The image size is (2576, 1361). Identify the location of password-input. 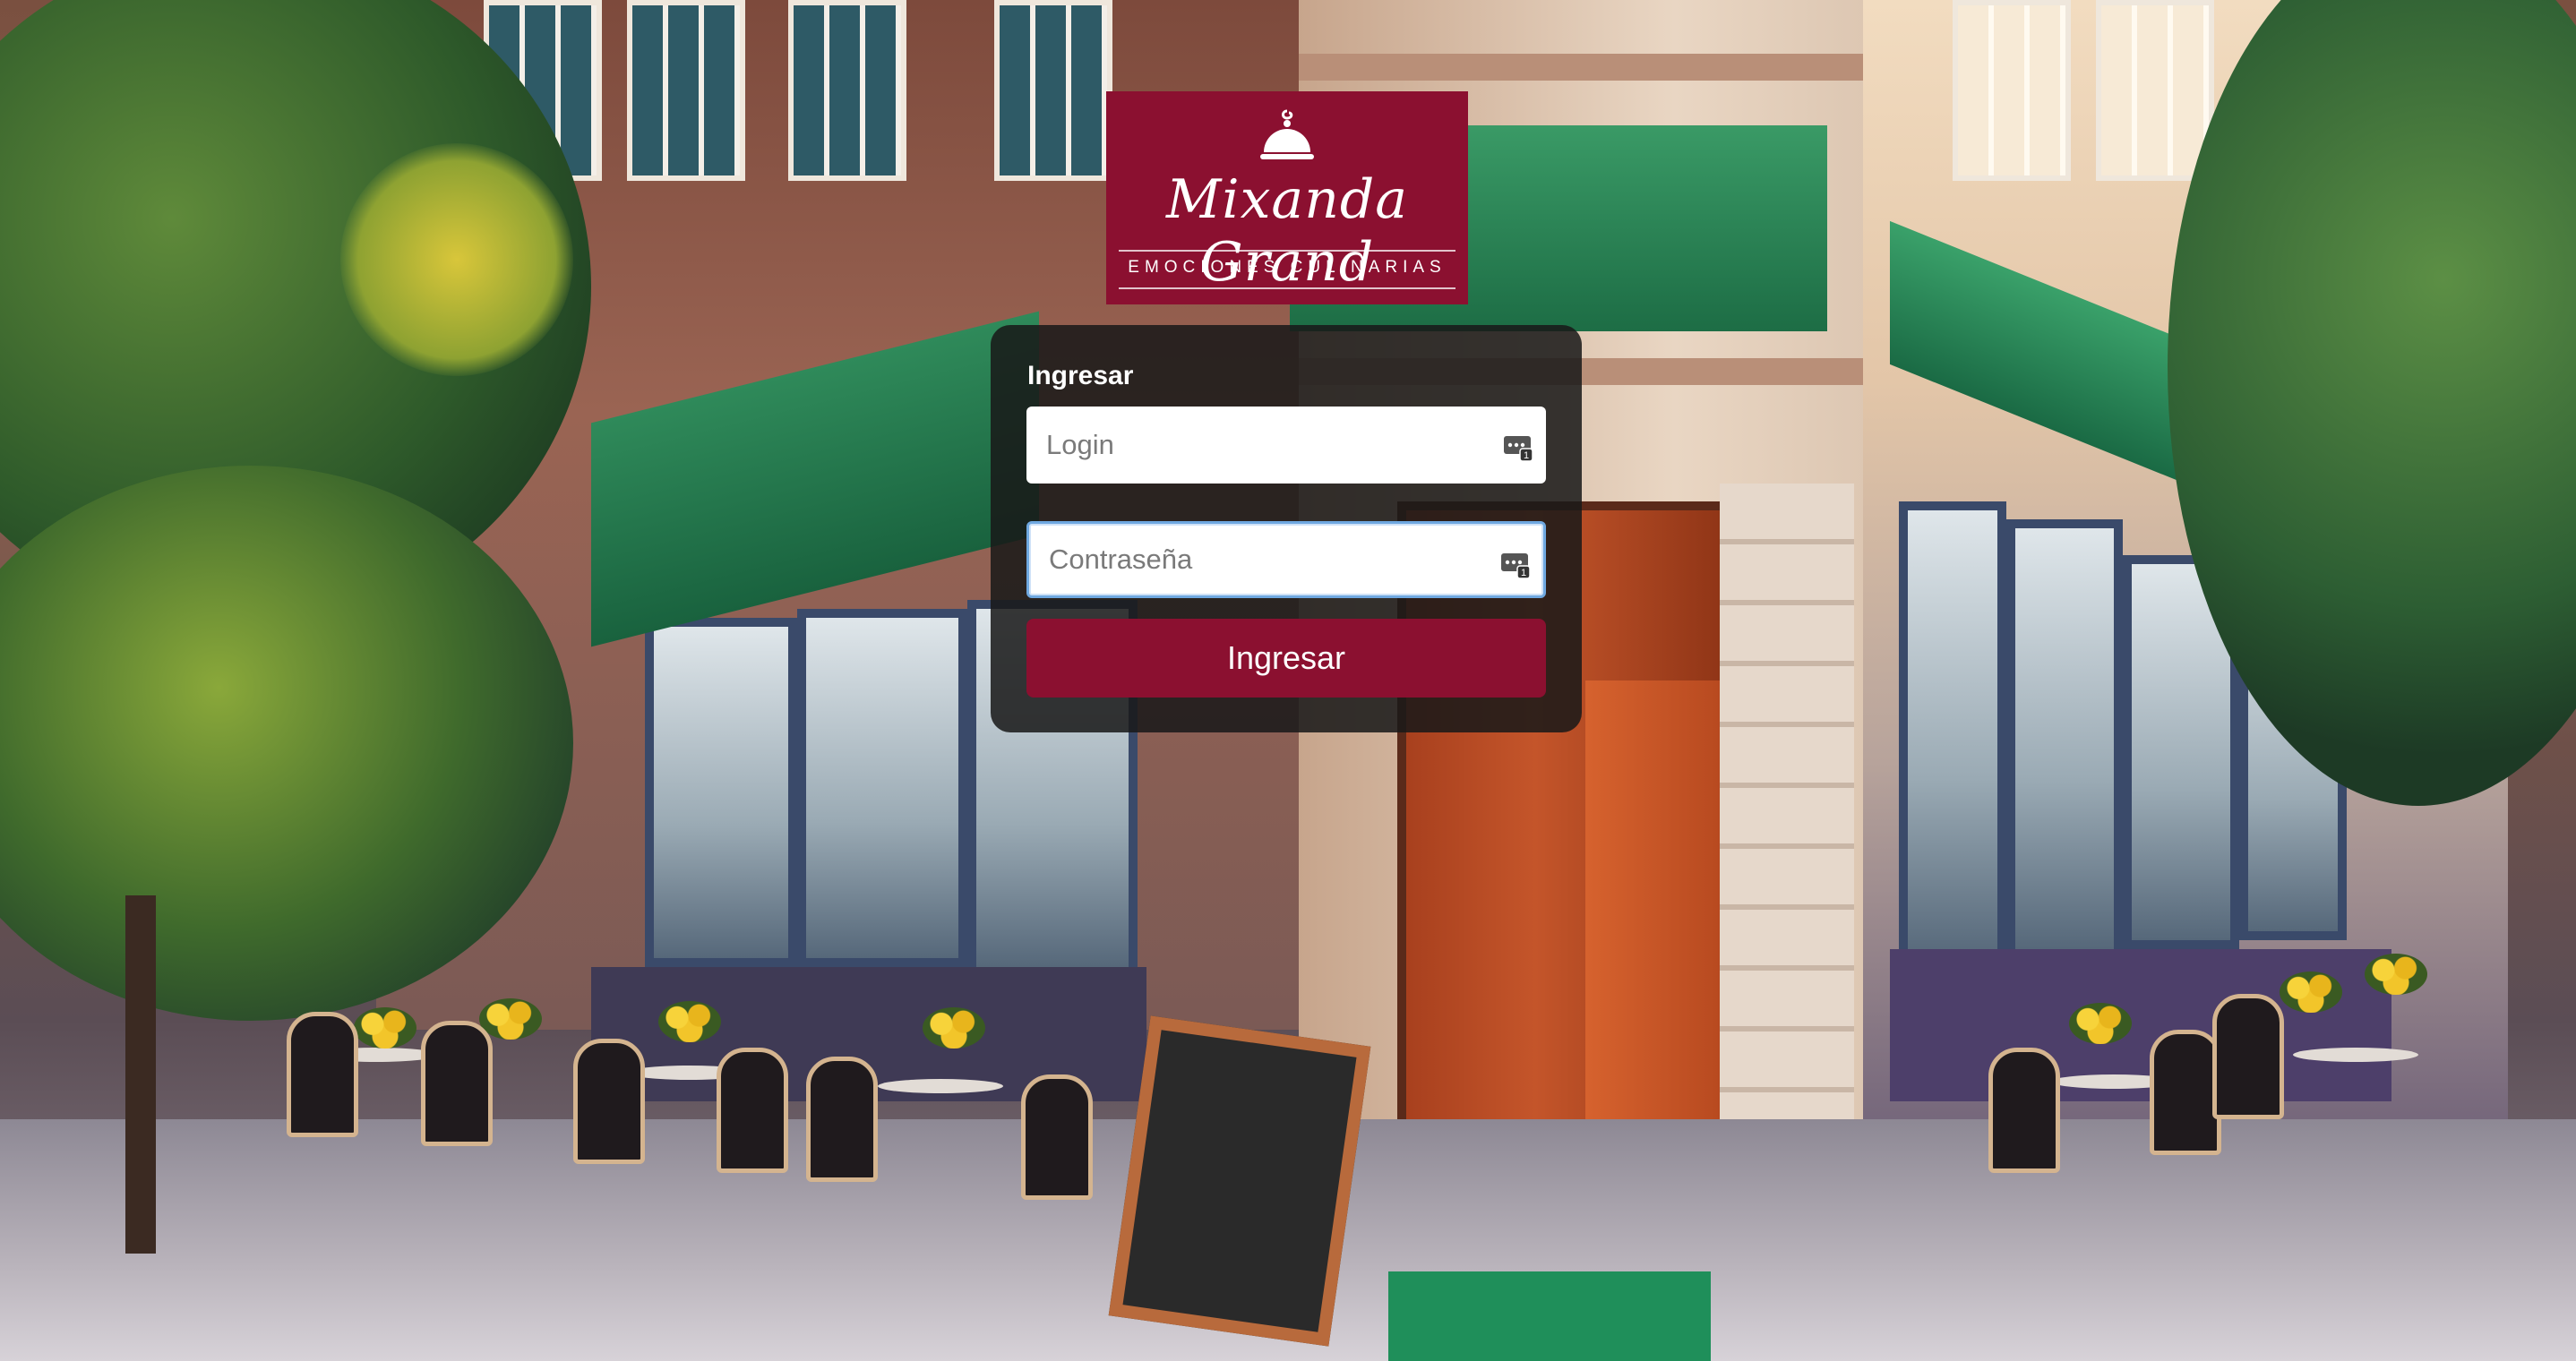
(1286, 559).